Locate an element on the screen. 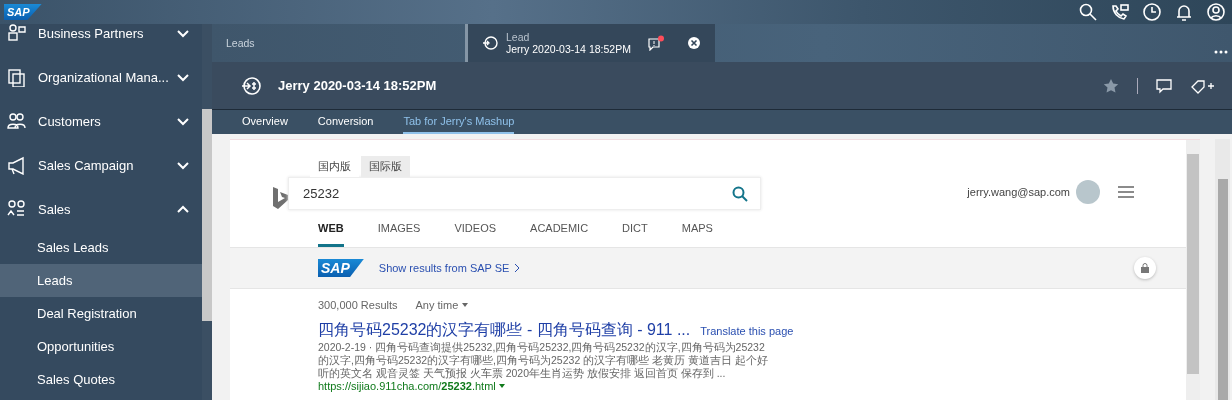 This screenshot has width=1232, height=400. comment-icon is located at coordinates (1164, 85).